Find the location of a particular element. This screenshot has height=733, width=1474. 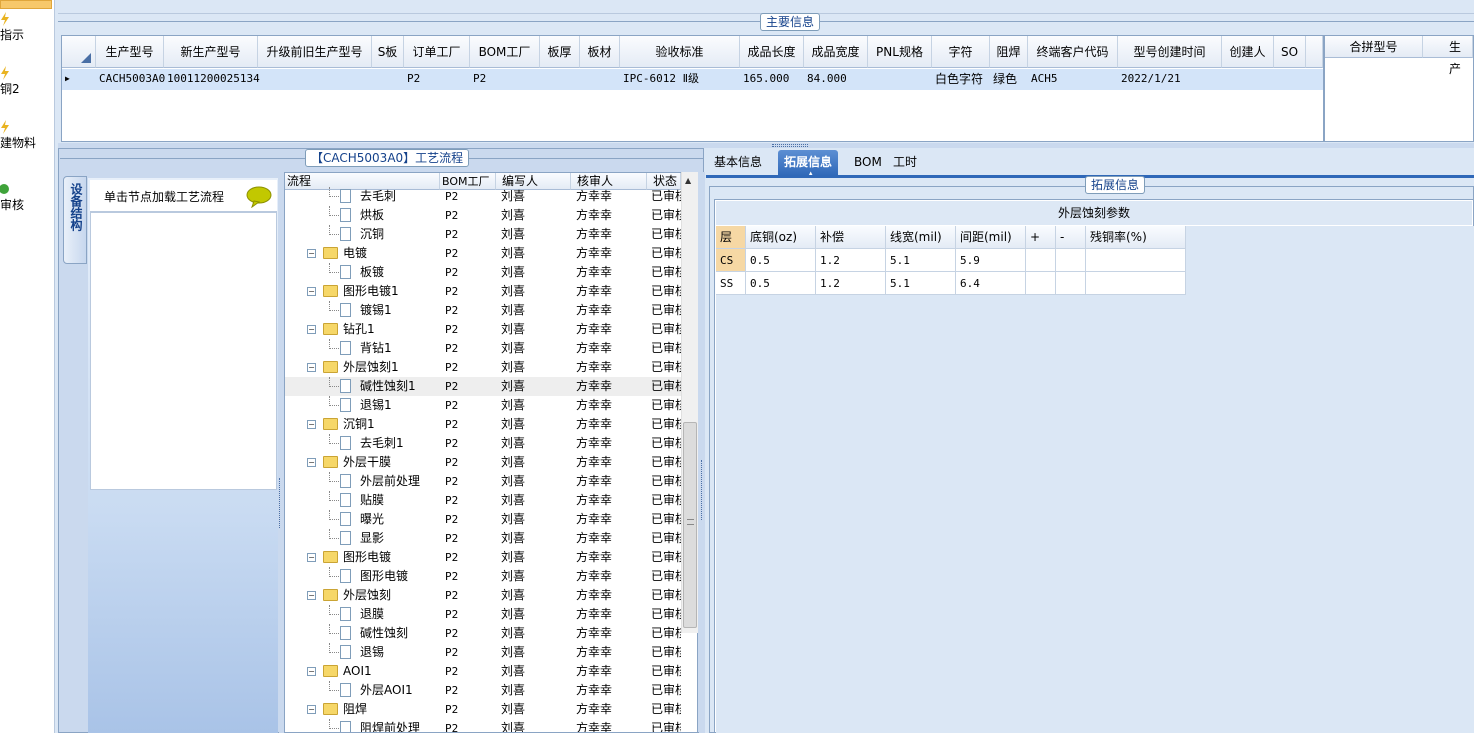

tab-equipment-structure: 设备结构 is located at coordinates (75, 220).